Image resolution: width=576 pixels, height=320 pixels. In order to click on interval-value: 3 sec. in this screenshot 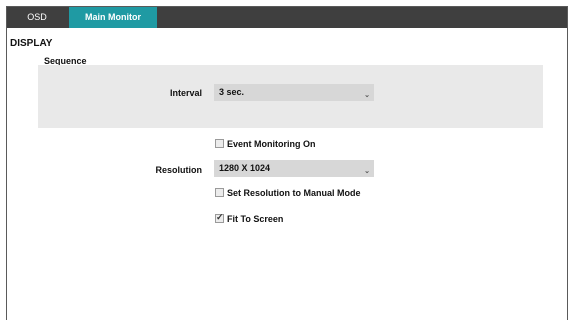, I will do `click(232, 92)`.